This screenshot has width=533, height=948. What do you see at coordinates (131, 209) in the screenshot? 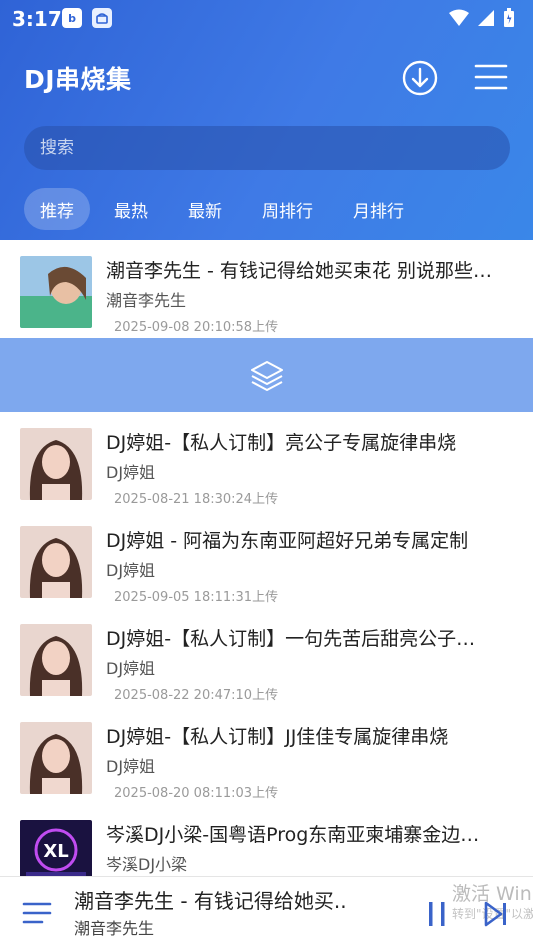
I see `tab-hottest: 最热` at bounding box center [131, 209].